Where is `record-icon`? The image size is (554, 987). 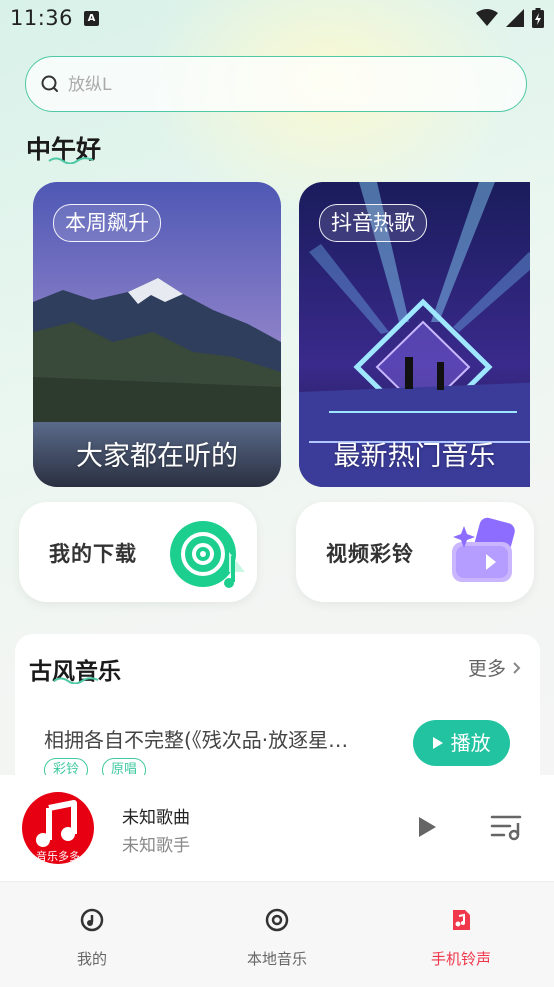
record-icon is located at coordinates (277, 920).